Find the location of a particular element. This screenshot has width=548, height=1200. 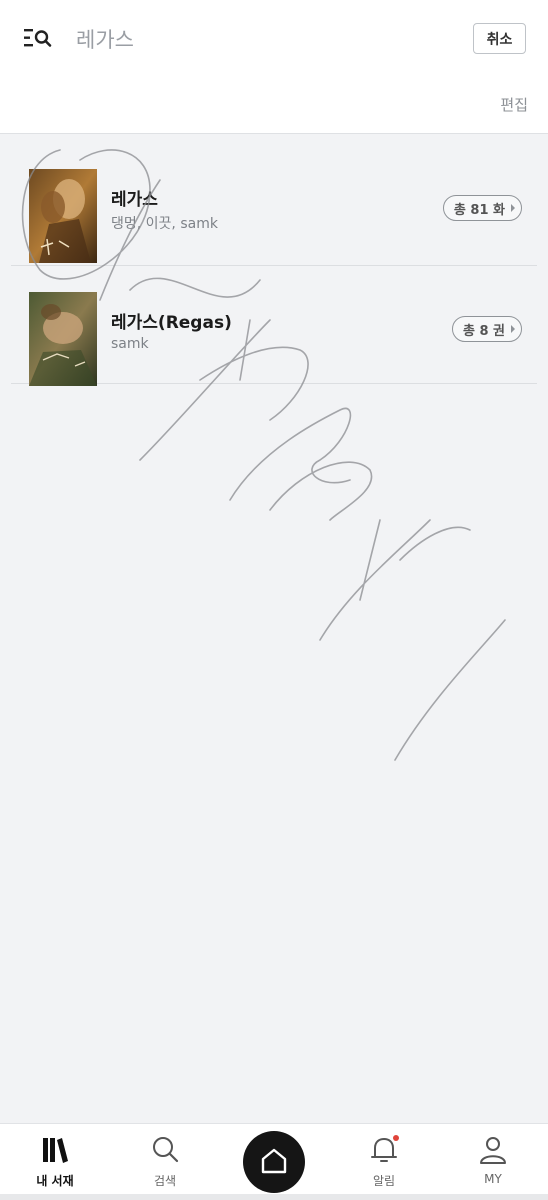

list-item: 레가스(Regas) samk 총 8 권 is located at coordinates (274, 326).